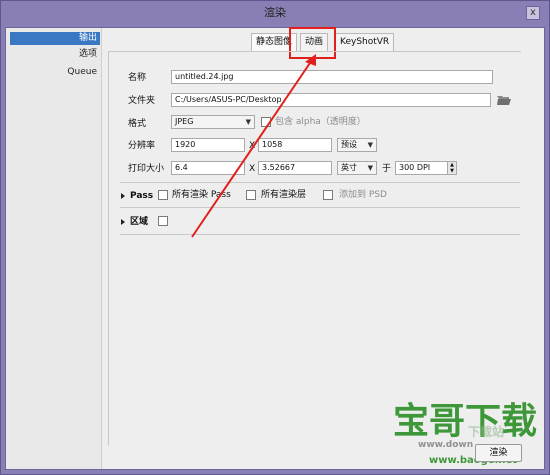 This screenshot has width=550, height=475. What do you see at coordinates (486, 432) in the screenshot?
I see `watermark-text-partial: 下载站` at bounding box center [486, 432].